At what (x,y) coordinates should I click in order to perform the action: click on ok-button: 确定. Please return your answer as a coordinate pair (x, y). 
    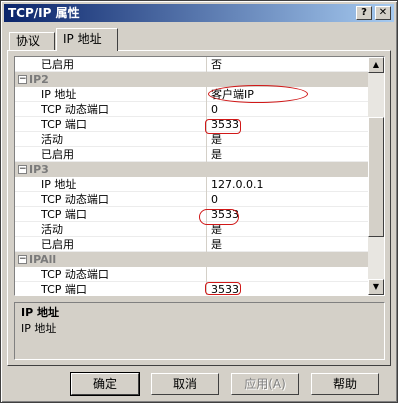
    Looking at the image, I should click on (105, 384).